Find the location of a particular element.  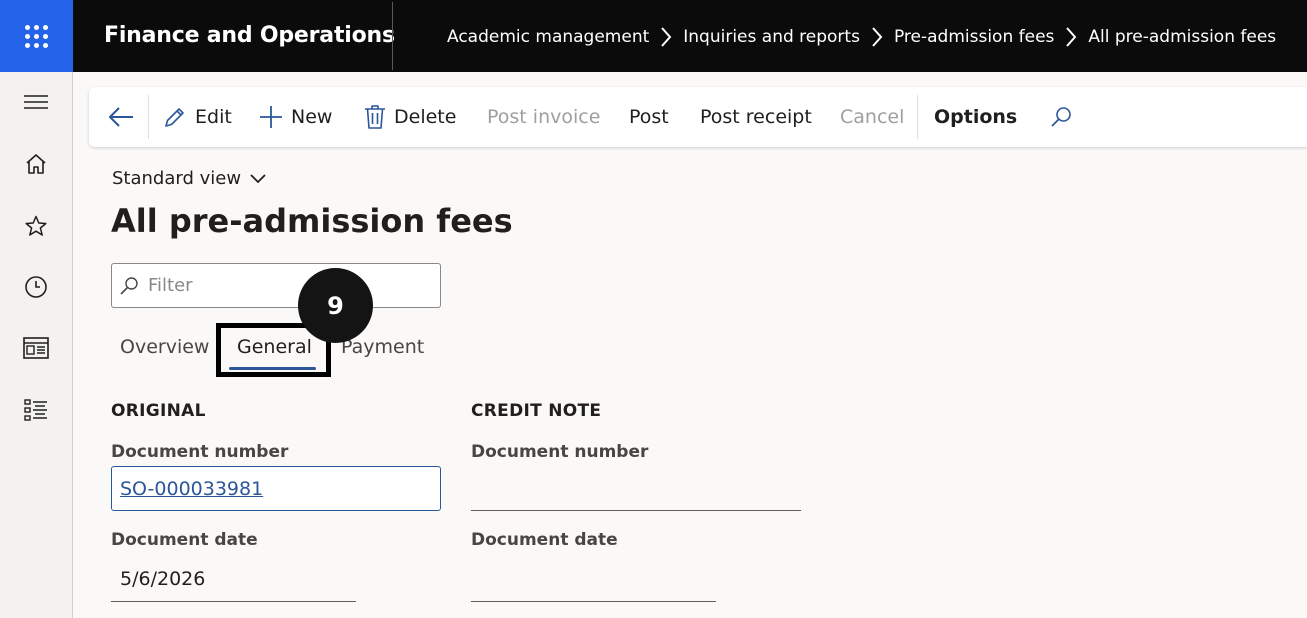

topbar-divider is located at coordinates (392, 36).